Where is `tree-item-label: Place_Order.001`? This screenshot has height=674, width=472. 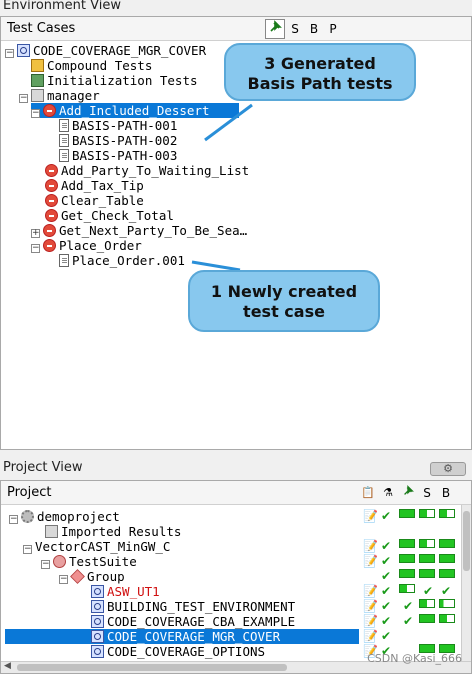 tree-item-label: Place_Order.001 is located at coordinates (128, 260).